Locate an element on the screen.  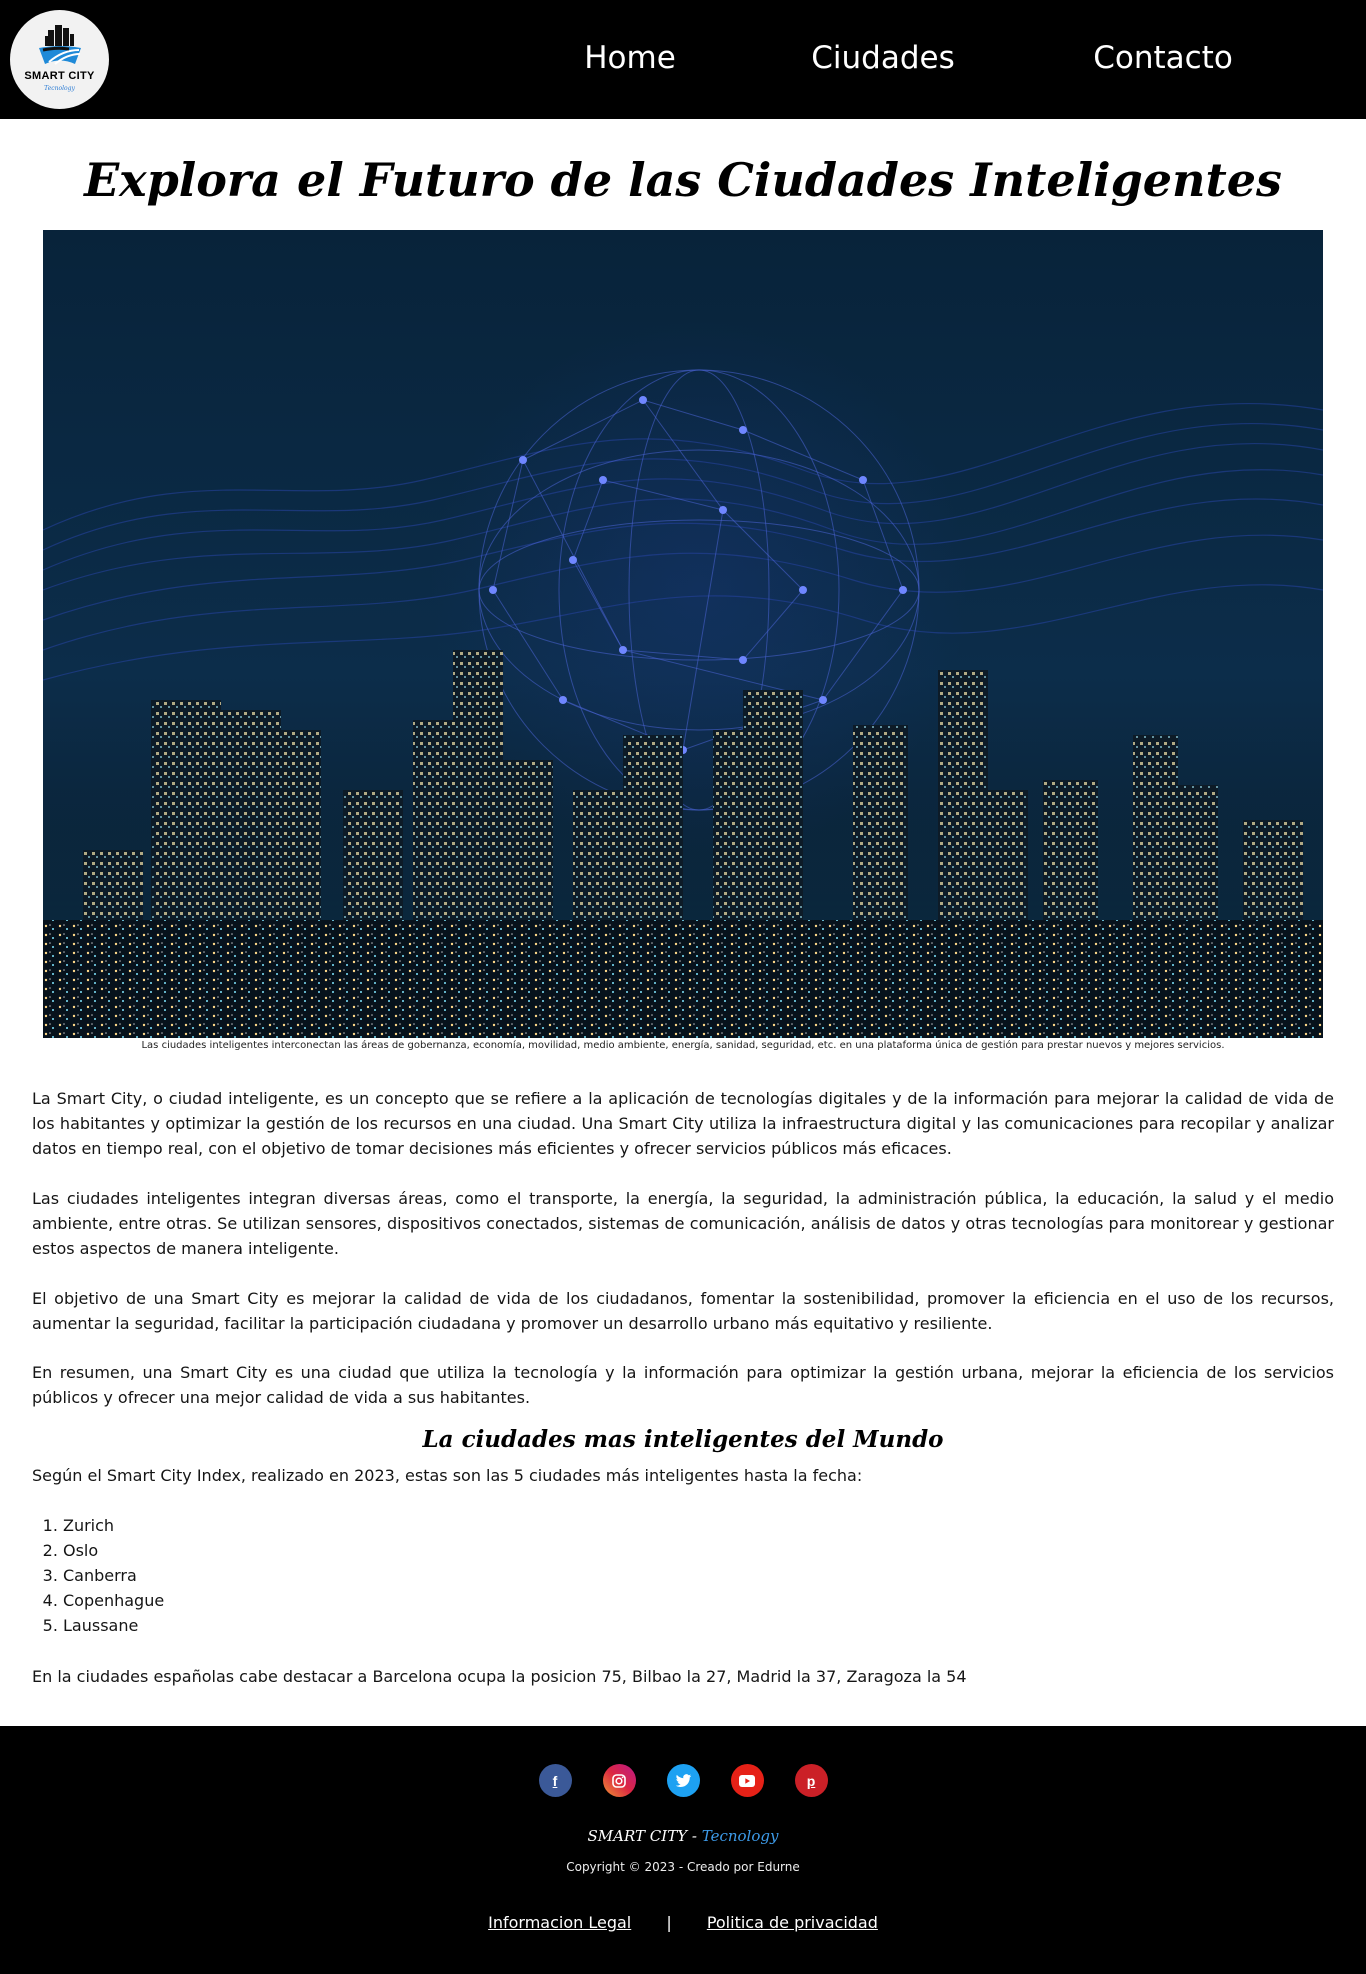
list-item: Laussane is located at coordinates (113, 1625).